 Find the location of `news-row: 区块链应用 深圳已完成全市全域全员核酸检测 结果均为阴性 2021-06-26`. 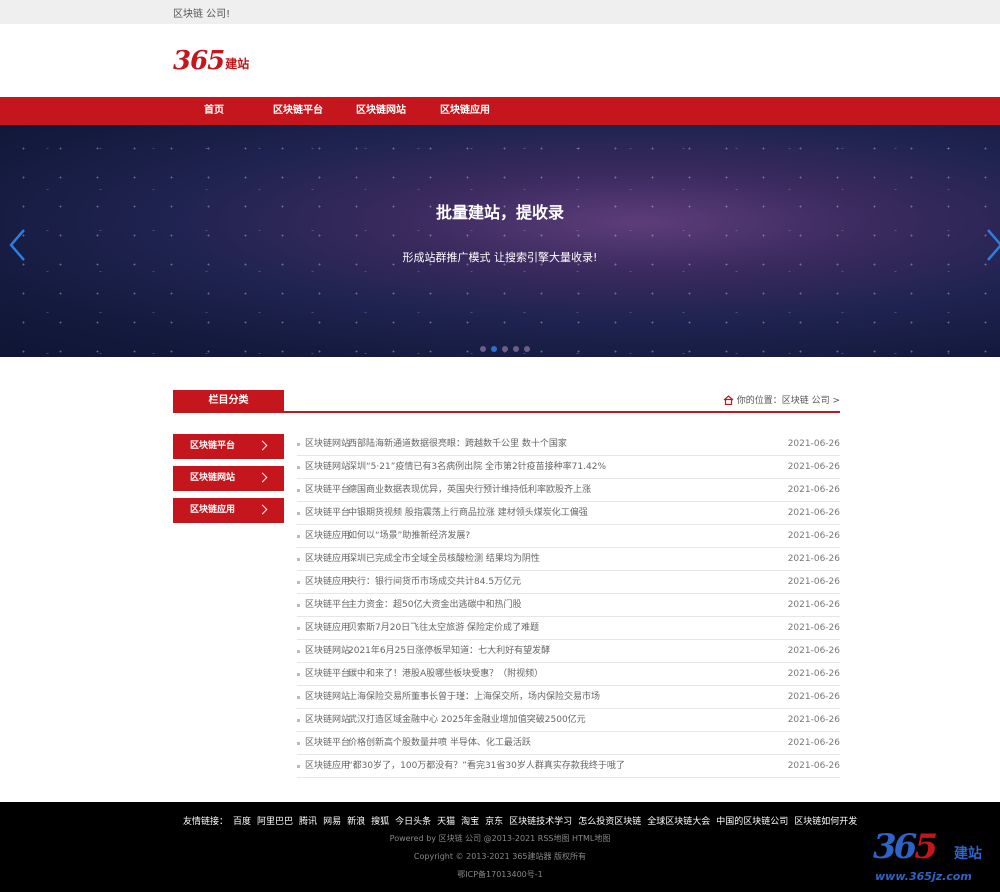

news-row: 区块链应用 深圳已完成全市全域全员核酸检测 结果均为阴性 2021-06-26 is located at coordinates (568, 559).